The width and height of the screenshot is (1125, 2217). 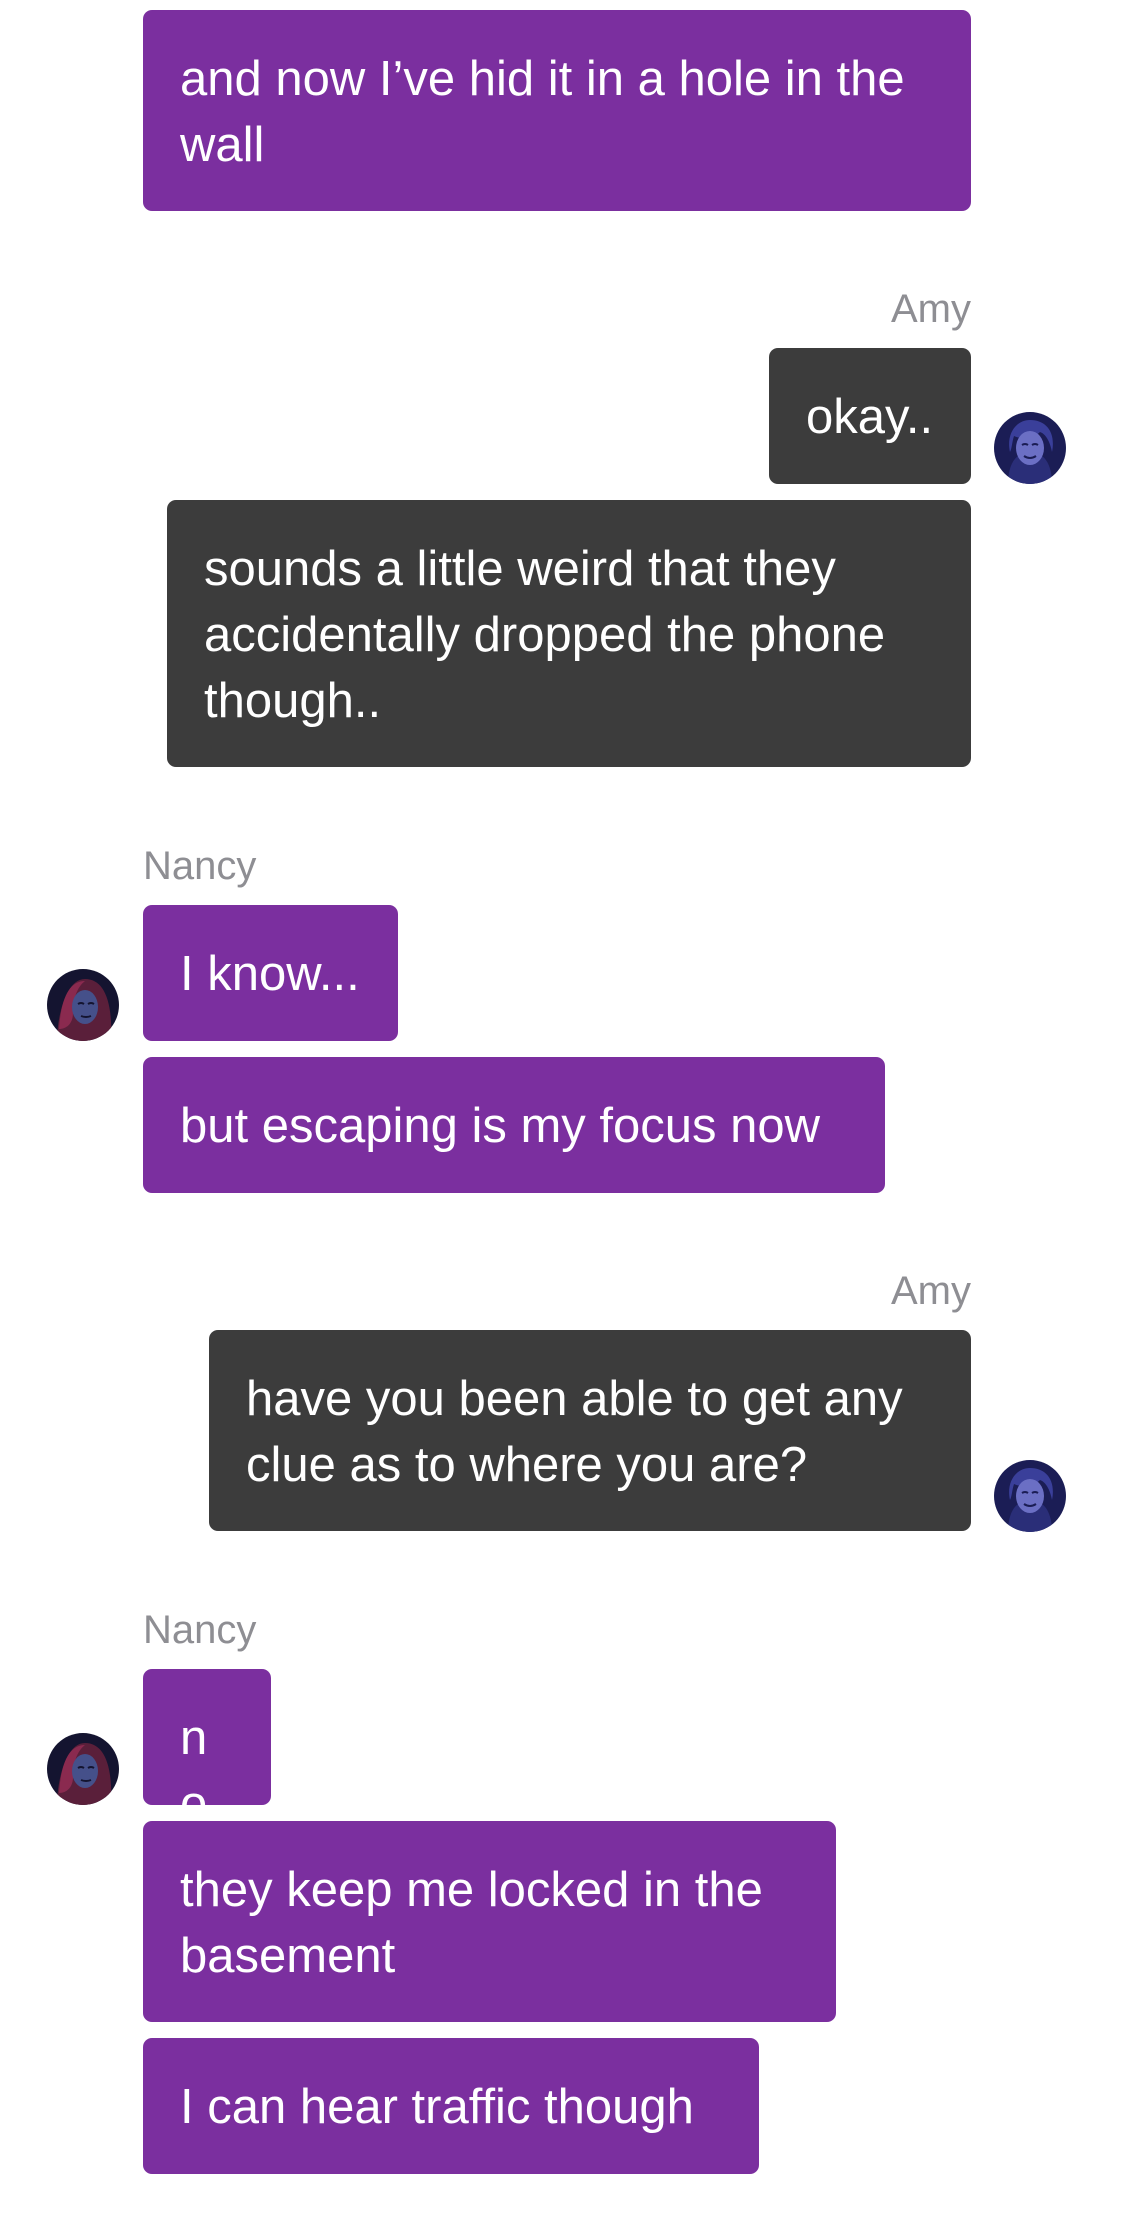 What do you see at coordinates (870, 416) in the screenshot?
I see `message-bubble-amy: okay..` at bounding box center [870, 416].